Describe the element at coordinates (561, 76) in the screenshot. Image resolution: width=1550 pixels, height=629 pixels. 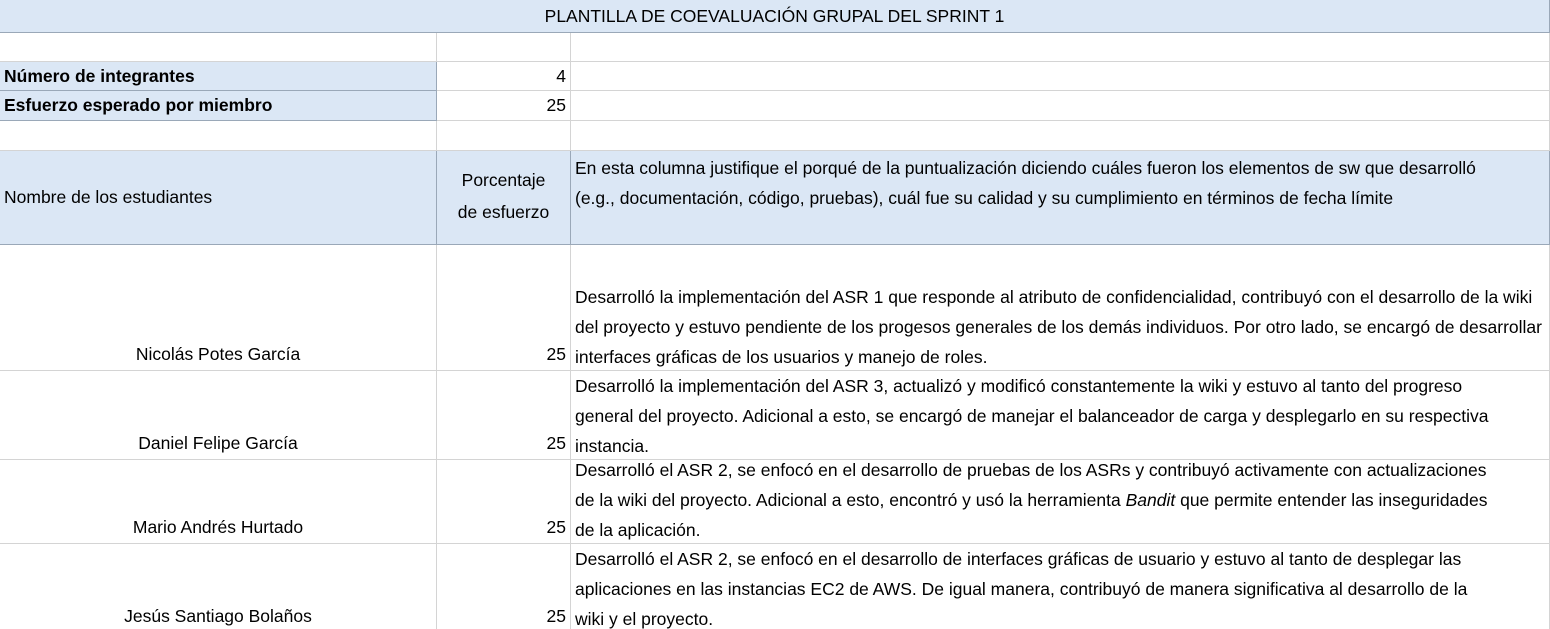
I see `summary-value-text: 4` at that location.